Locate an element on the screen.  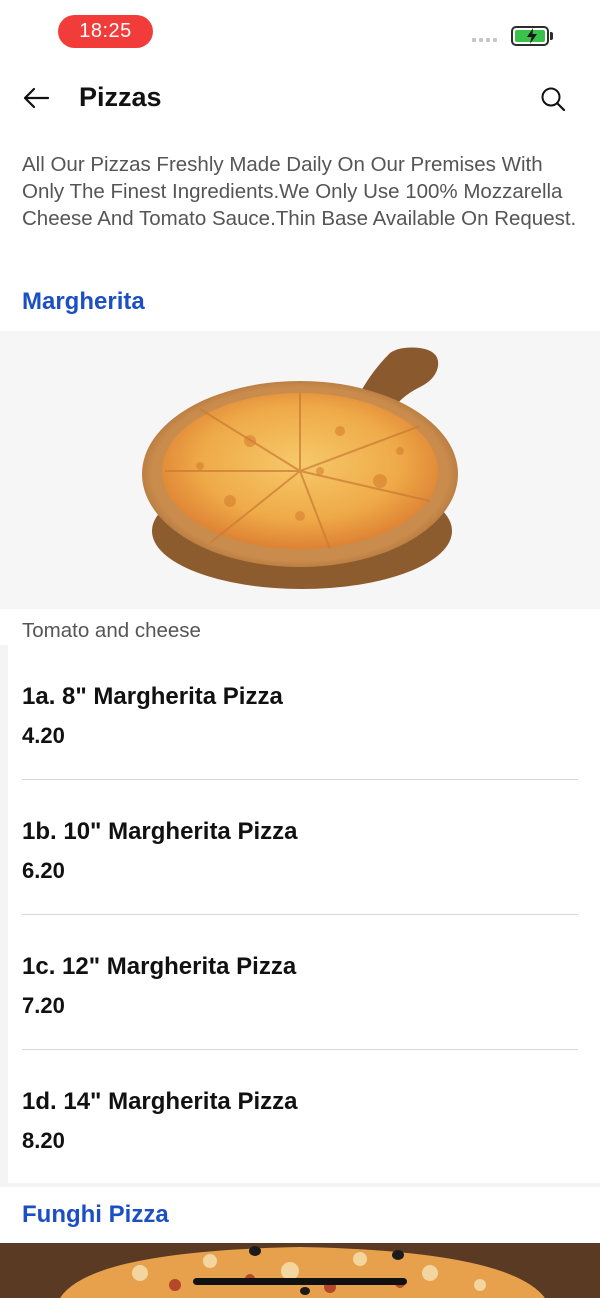
section-separator is located at coordinates (300, 1185).